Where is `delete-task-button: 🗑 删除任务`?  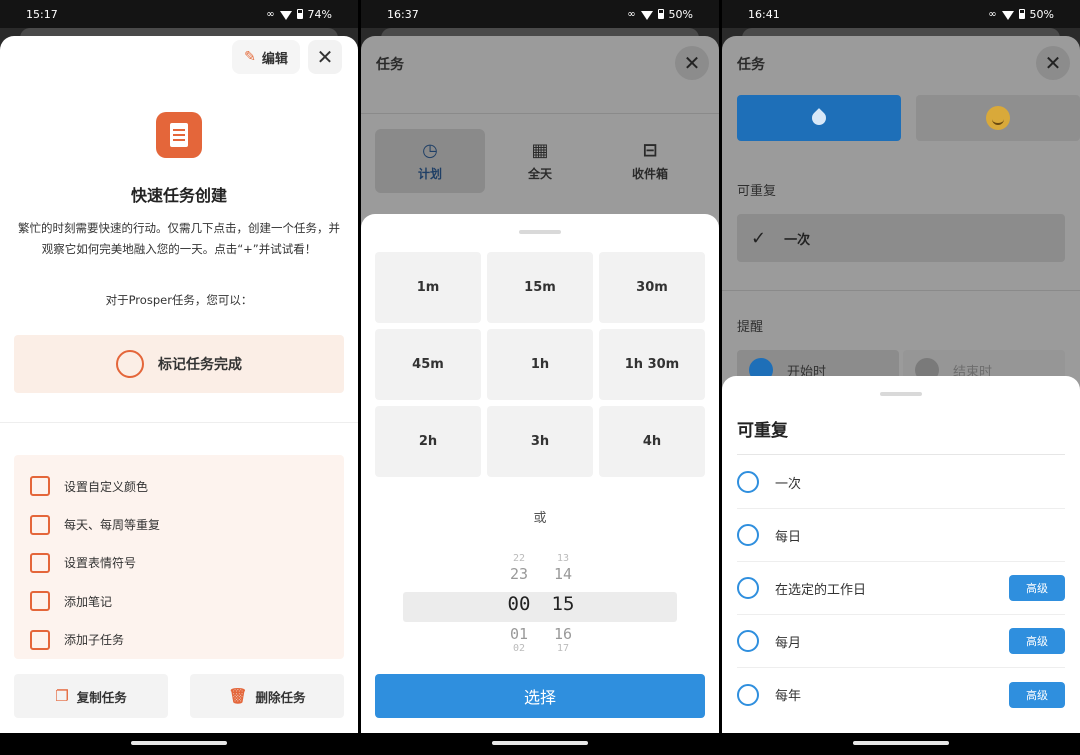
delete-task-button: 🗑 删除任务 is located at coordinates (267, 696).